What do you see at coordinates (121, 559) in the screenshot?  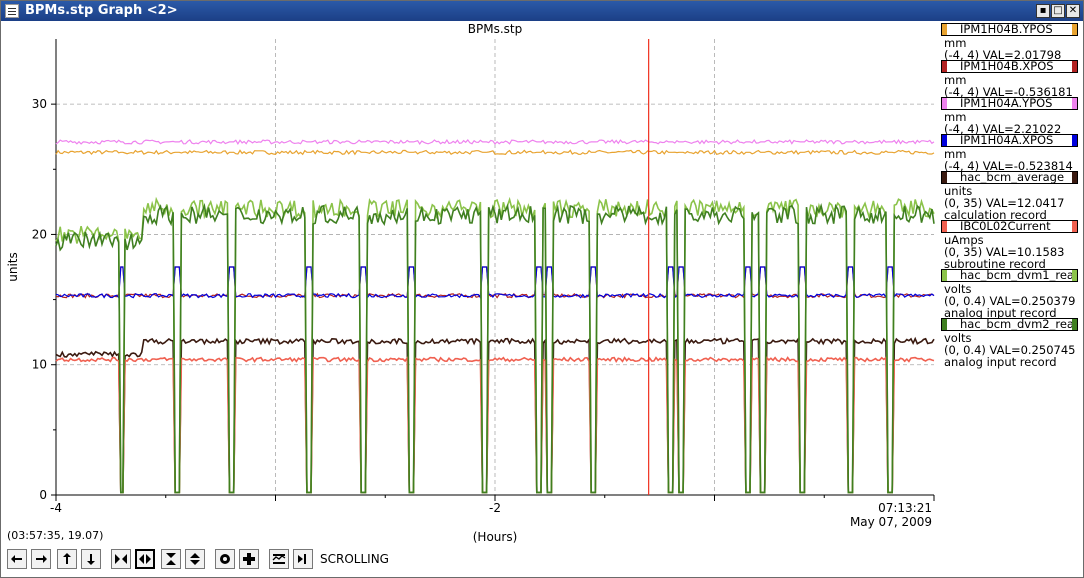 I see `zoom-in-x-icon` at bounding box center [121, 559].